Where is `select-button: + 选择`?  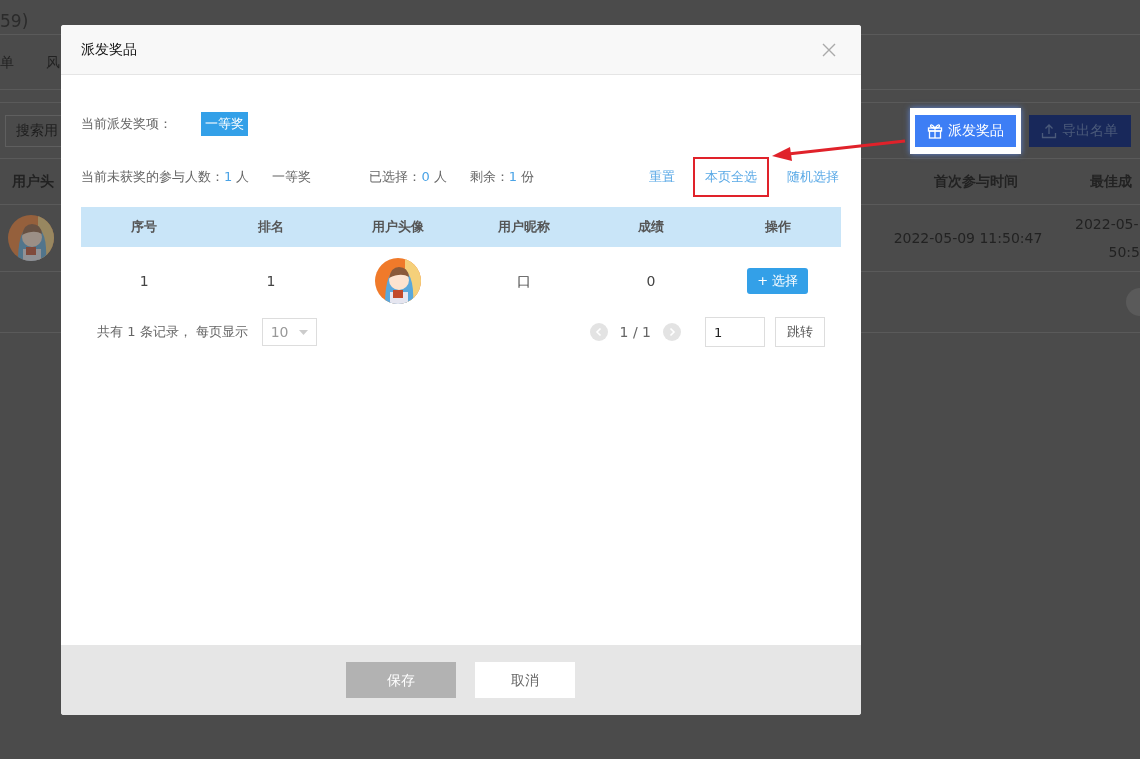 select-button: + 选择 is located at coordinates (778, 281).